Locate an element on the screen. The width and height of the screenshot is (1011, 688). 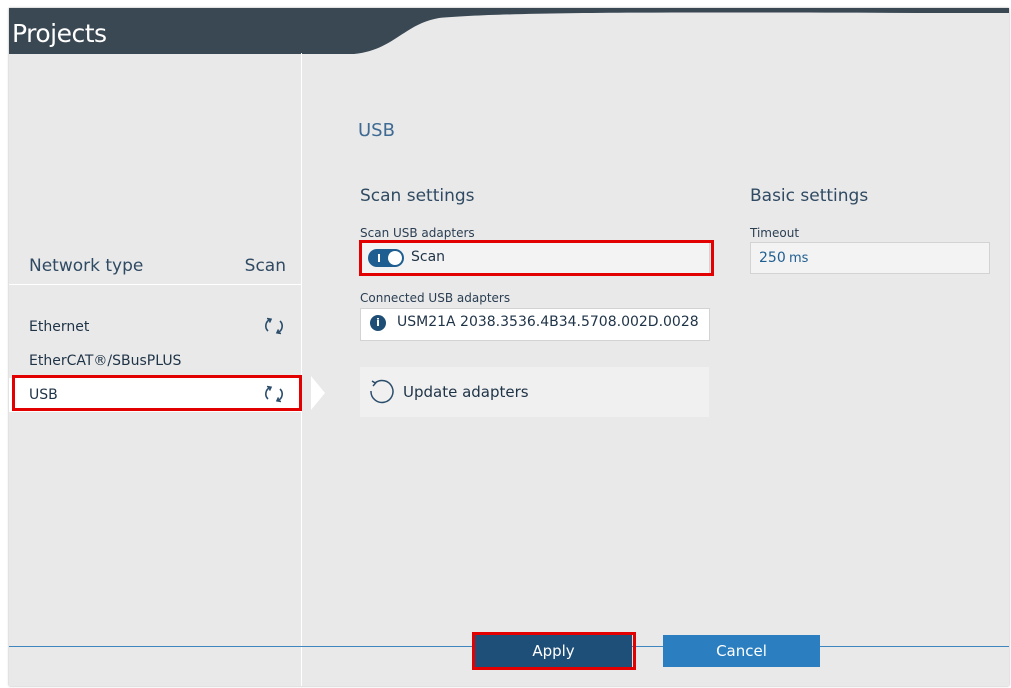
window-title: Projects is located at coordinates (59, 33).